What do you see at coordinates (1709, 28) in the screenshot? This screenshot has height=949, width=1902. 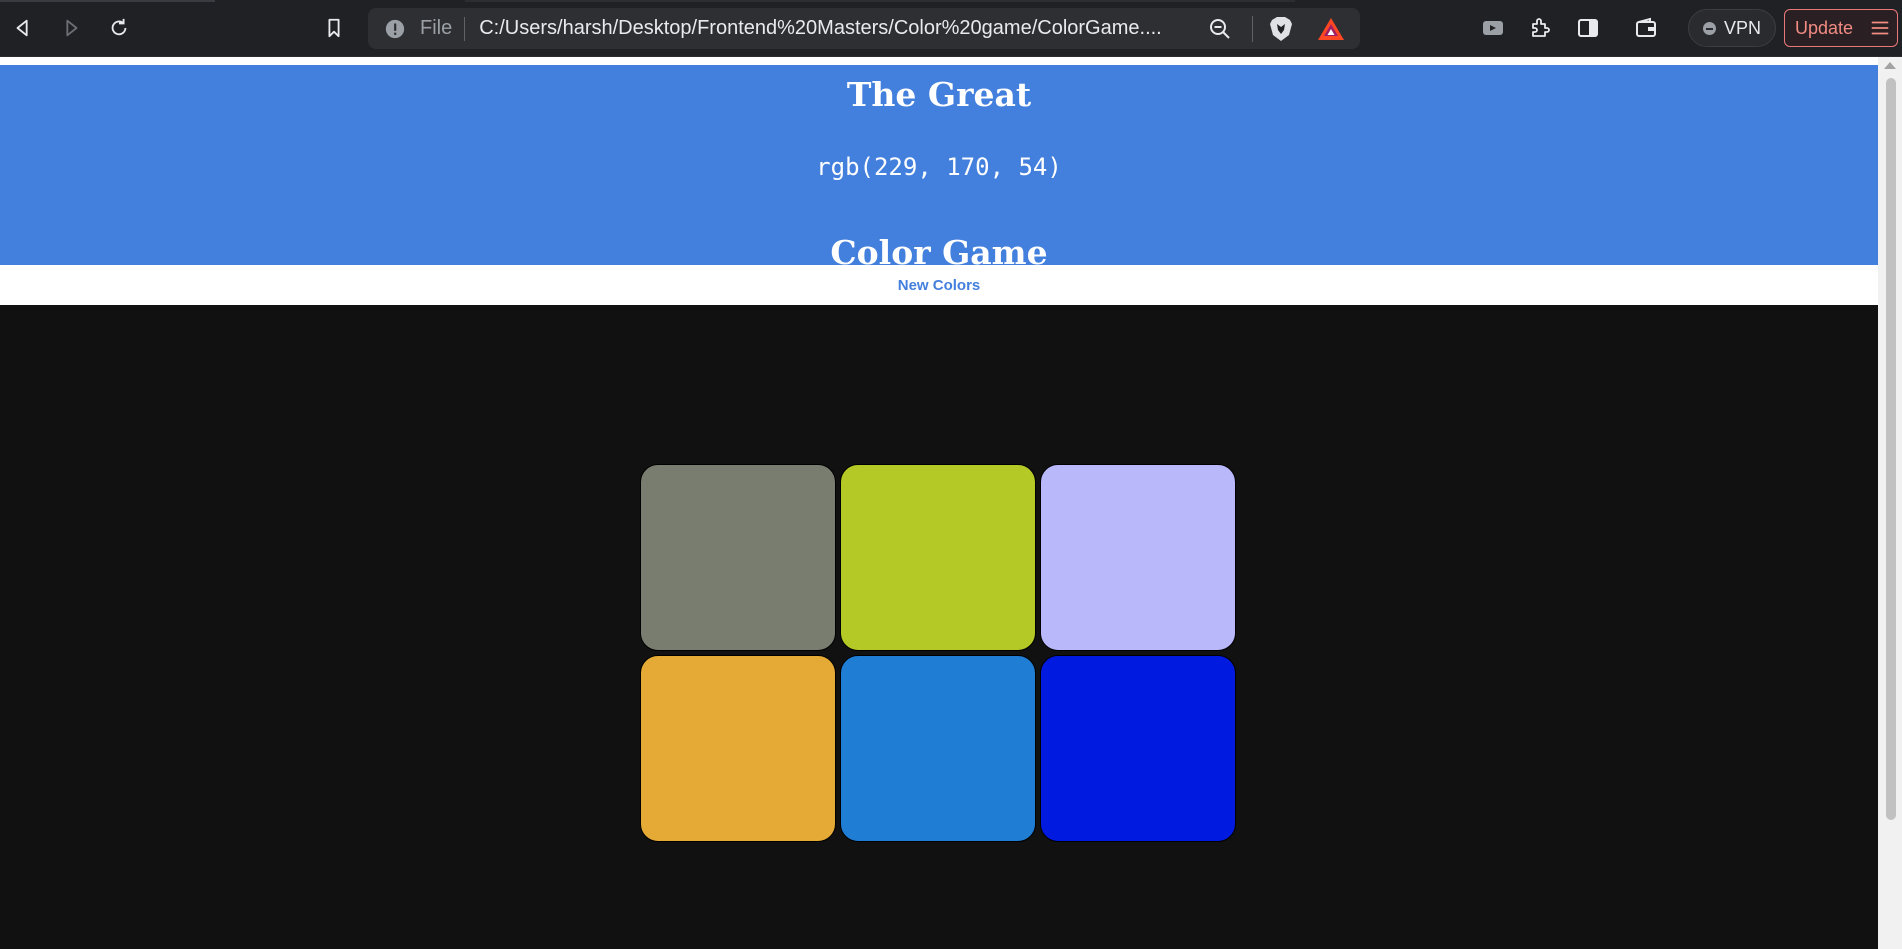 I see `vpn-status-icon` at bounding box center [1709, 28].